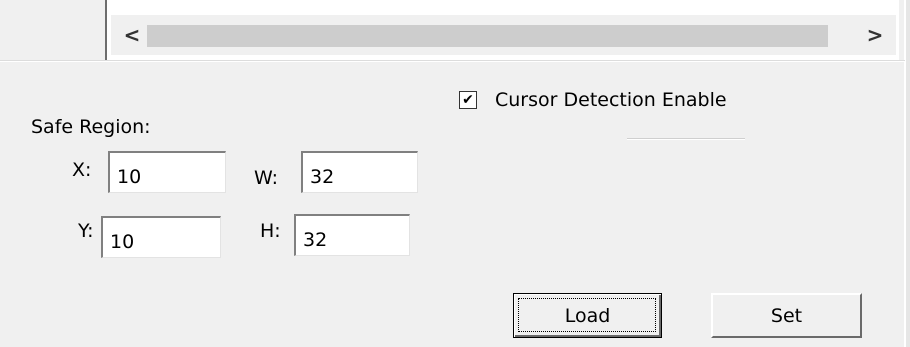 Image resolution: width=910 pixels, height=347 pixels. Describe the element at coordinates (686, 139) in the screenshot. I see `separator-line-highlight` at that location.